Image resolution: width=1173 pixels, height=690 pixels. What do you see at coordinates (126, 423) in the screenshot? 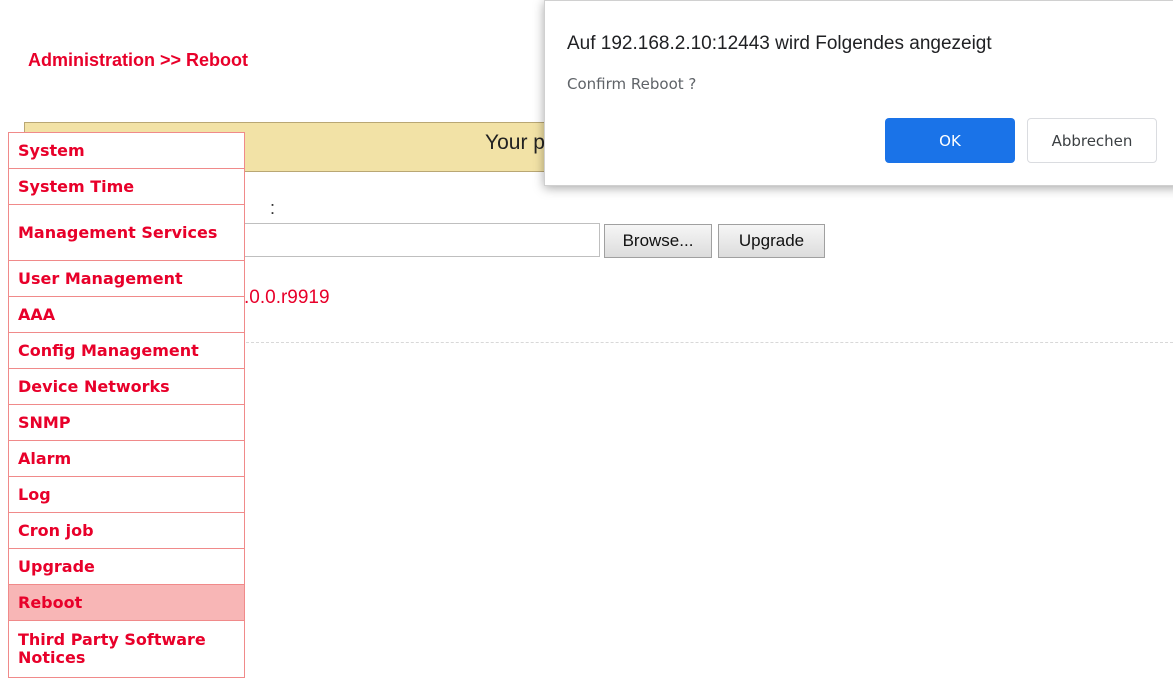
I see `sidebar-item-snmp: SNMP` at bounding box center [126, 423].